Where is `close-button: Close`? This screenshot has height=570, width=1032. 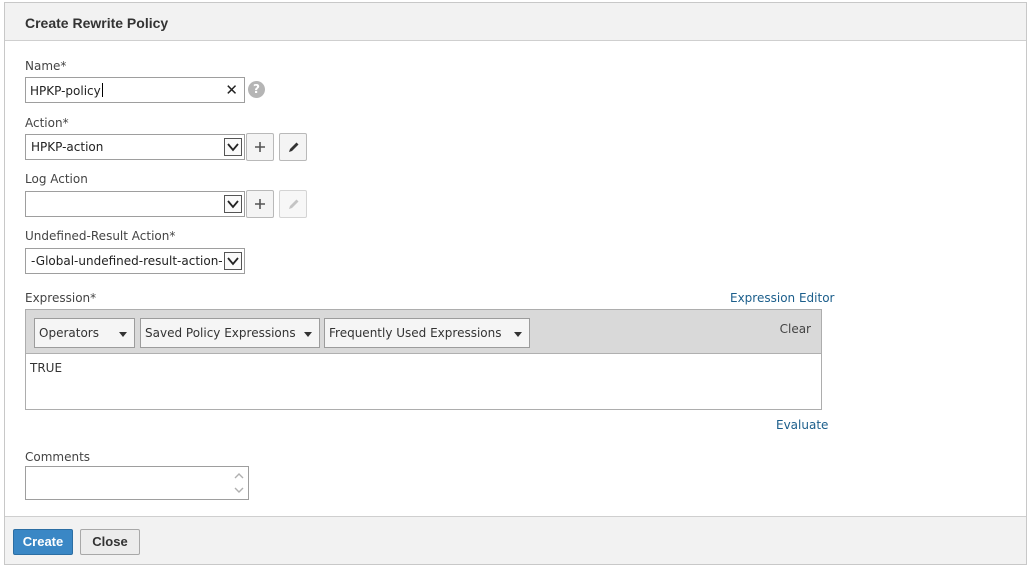 close-button: Close is located at coordinates (110, 542).